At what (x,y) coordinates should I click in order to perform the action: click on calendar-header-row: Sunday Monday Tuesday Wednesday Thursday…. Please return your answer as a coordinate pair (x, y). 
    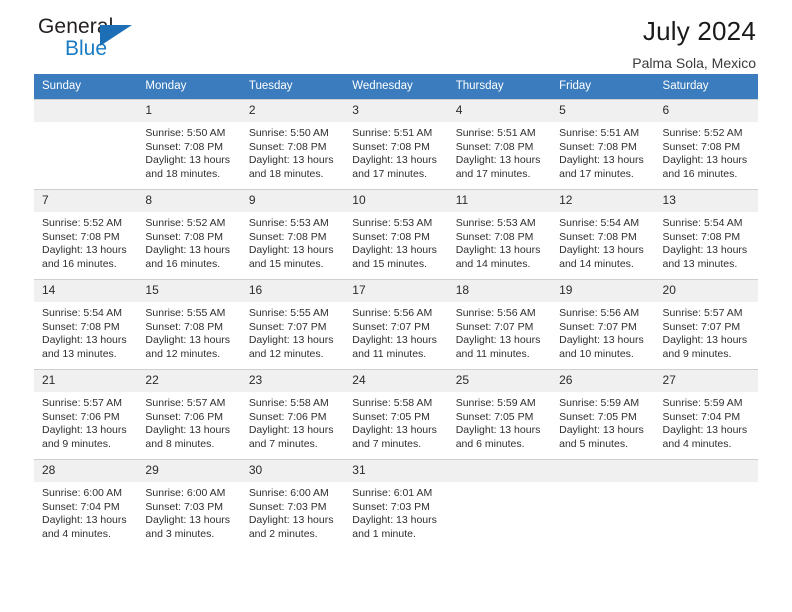
    Looking at the image, I should click on (396, 87).